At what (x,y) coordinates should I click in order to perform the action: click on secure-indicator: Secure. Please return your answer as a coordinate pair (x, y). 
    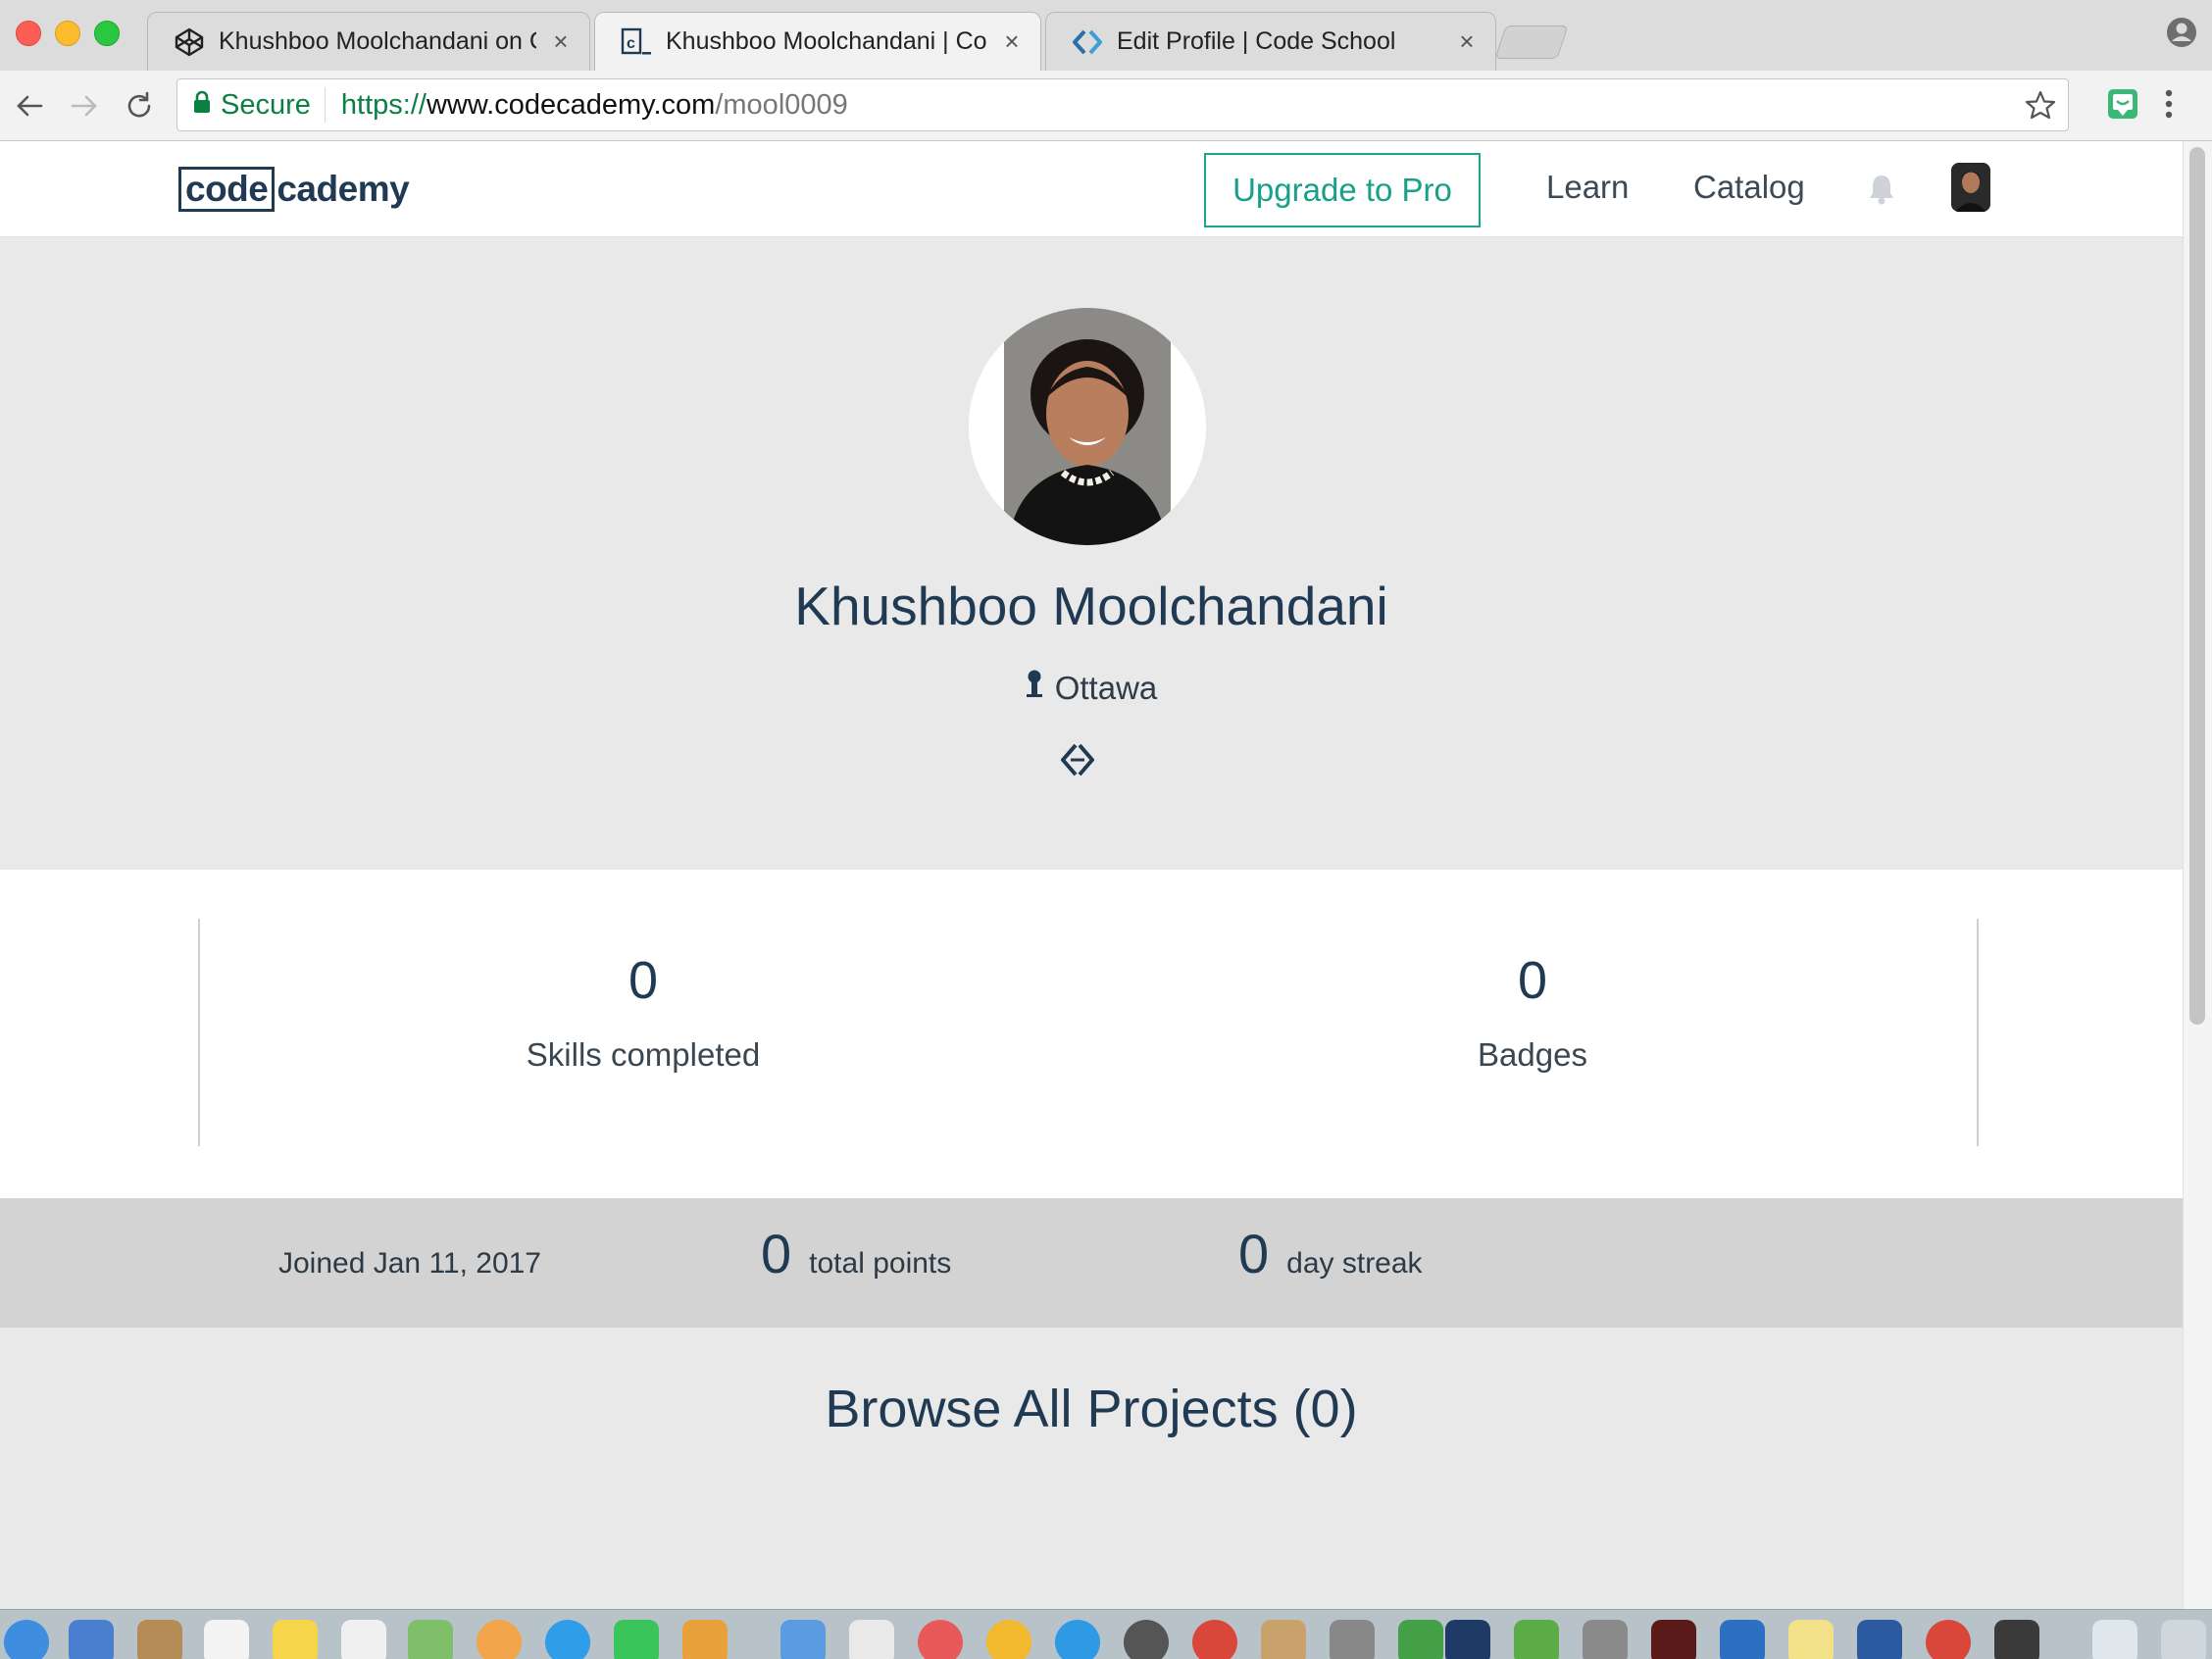
    Looking at the image, I should click on (251, 105).